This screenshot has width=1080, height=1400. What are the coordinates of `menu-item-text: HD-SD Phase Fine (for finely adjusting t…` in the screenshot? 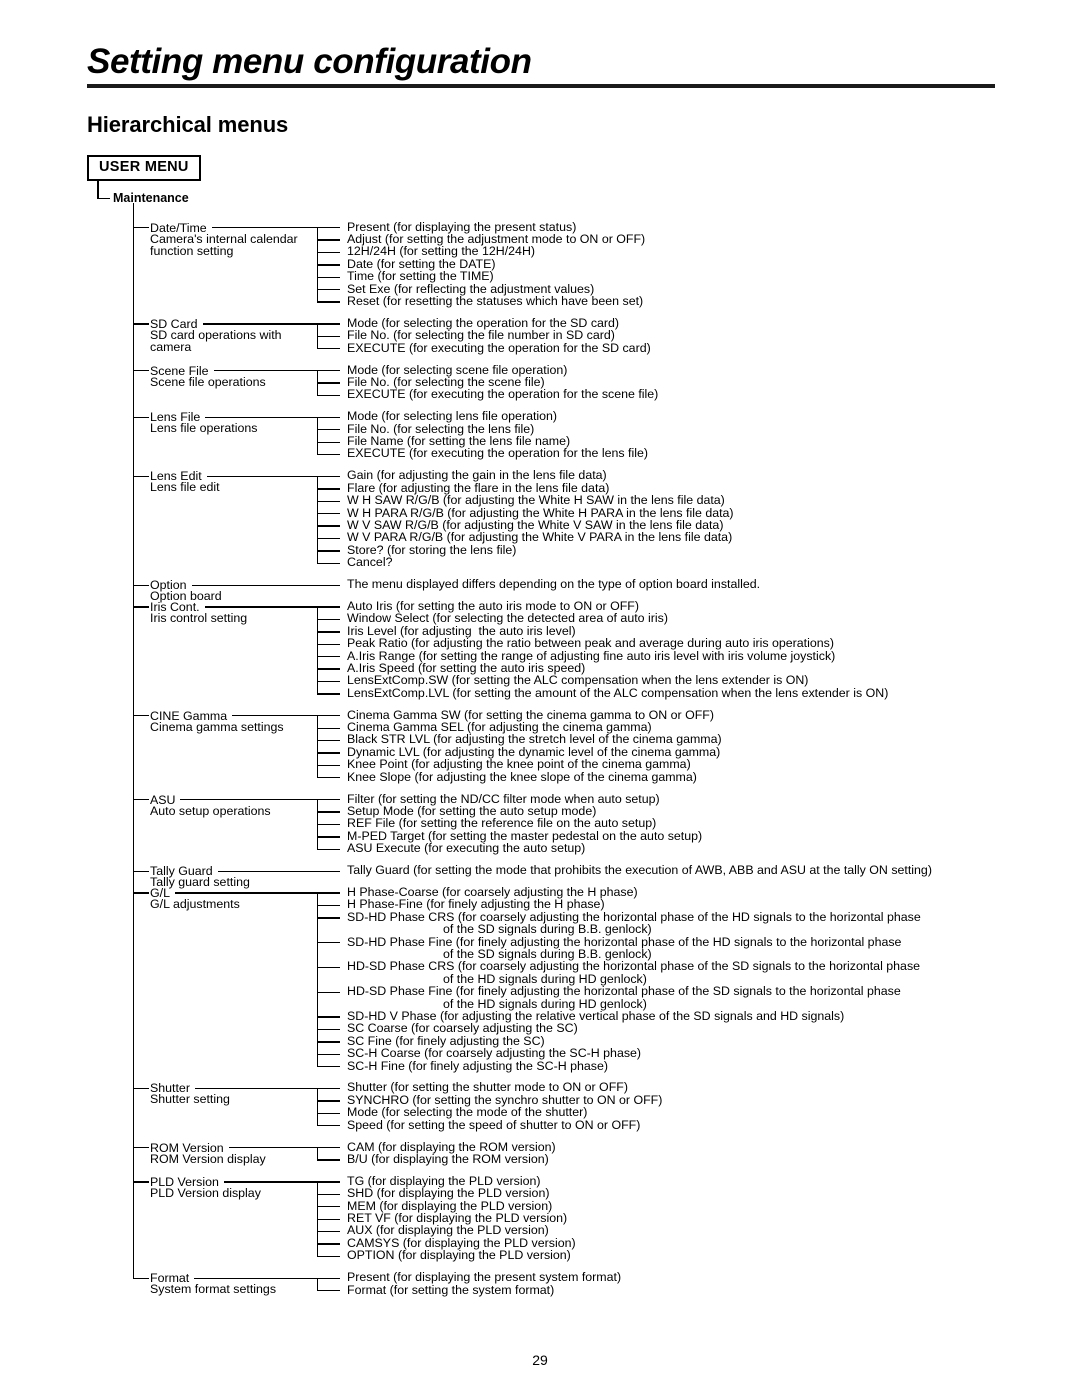 It's located at (624, 997).